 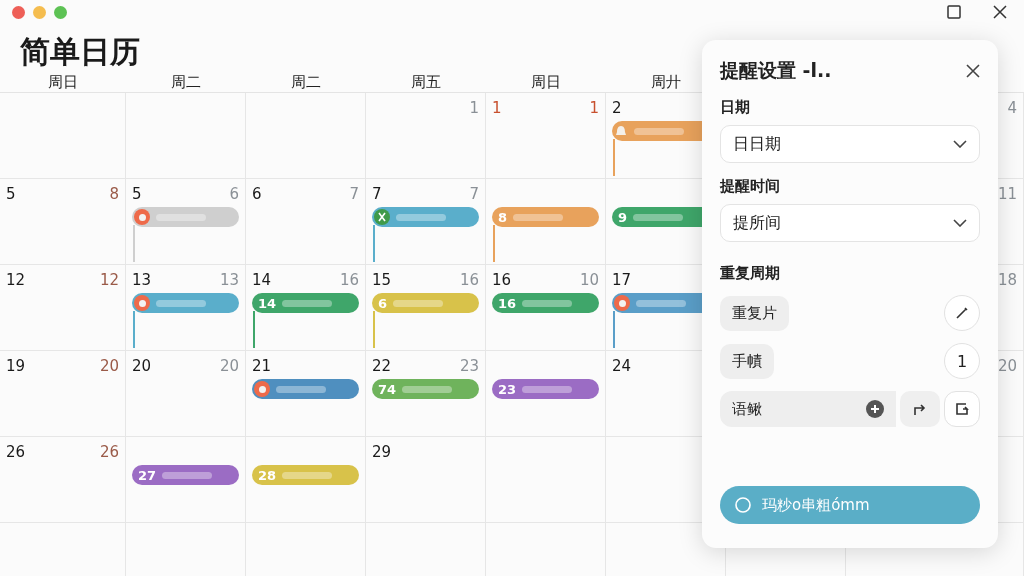 What do you see at coordinates (16, 366) in the screenshot?
I see `day-number: 19` at bounding box center [16, 366].